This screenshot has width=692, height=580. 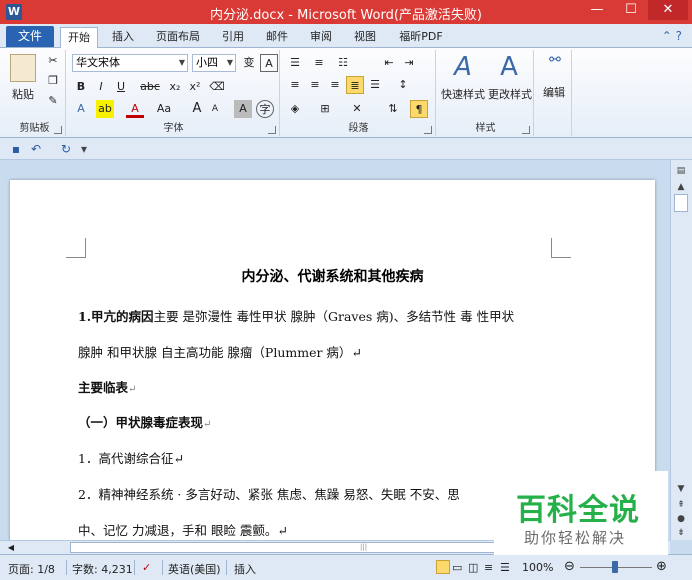 I want to click on insert-mode-status: 插入, so click(x=245, y=569).